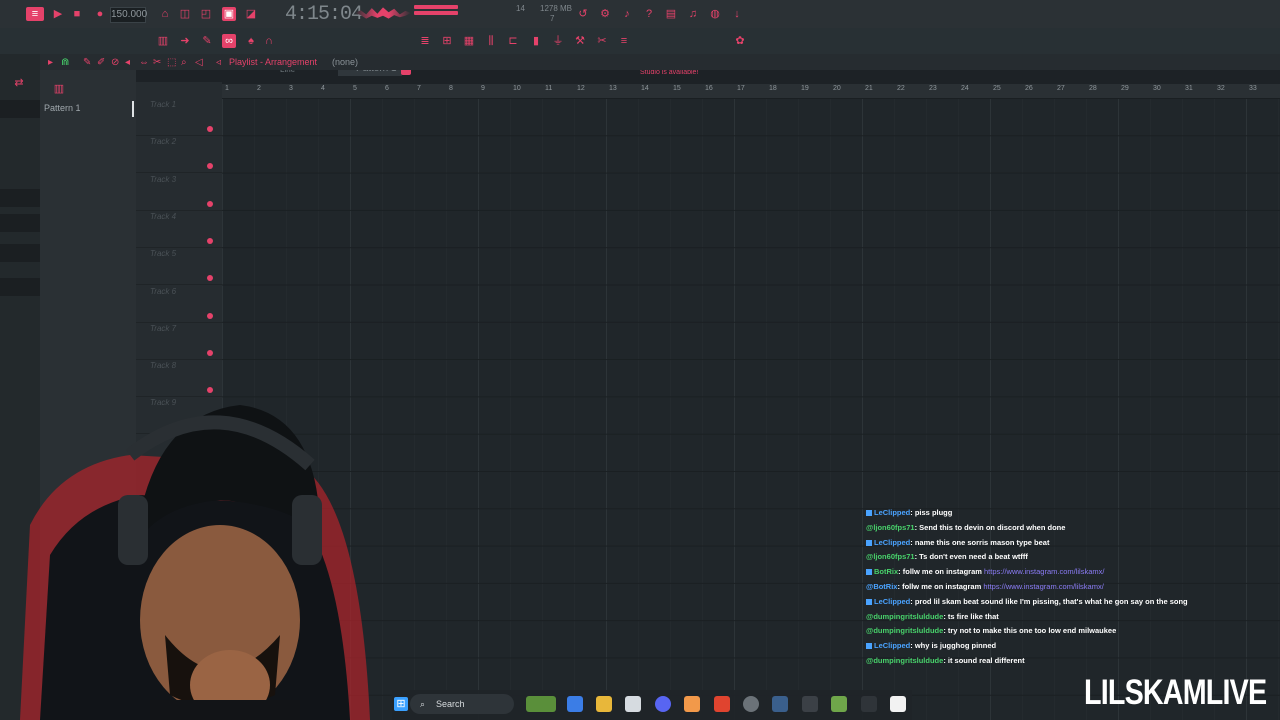  I want to click on mixer-icon: ⚙, so click(605, 14).